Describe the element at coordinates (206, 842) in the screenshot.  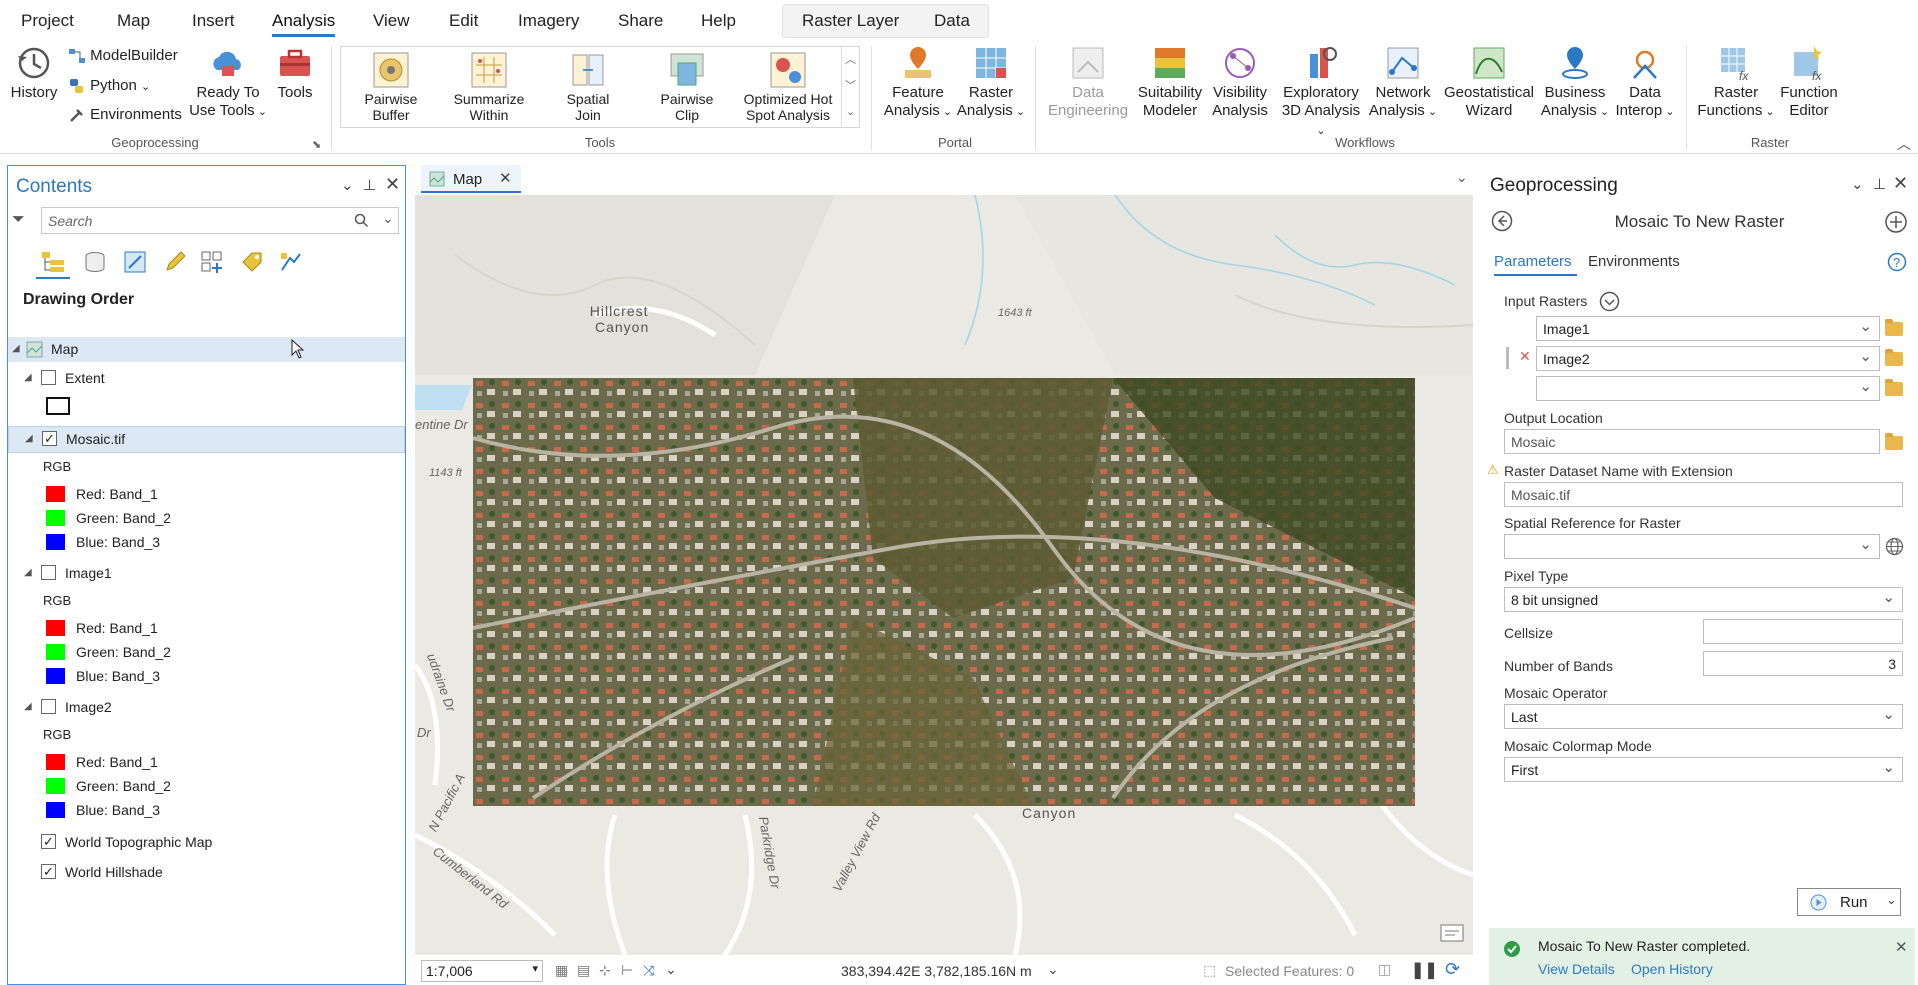
I see `tree-item-topographic: ✓ World Topographic Map` at that location.